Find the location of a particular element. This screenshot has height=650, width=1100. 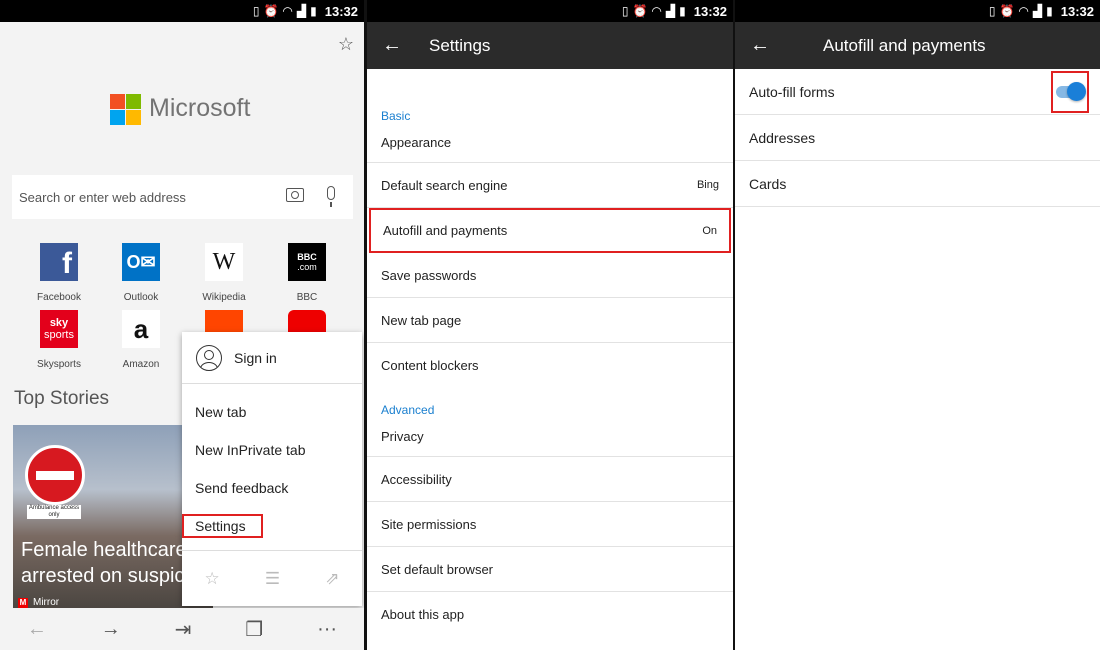

addresses-label: Addresses is located at coordinates (782, 137).